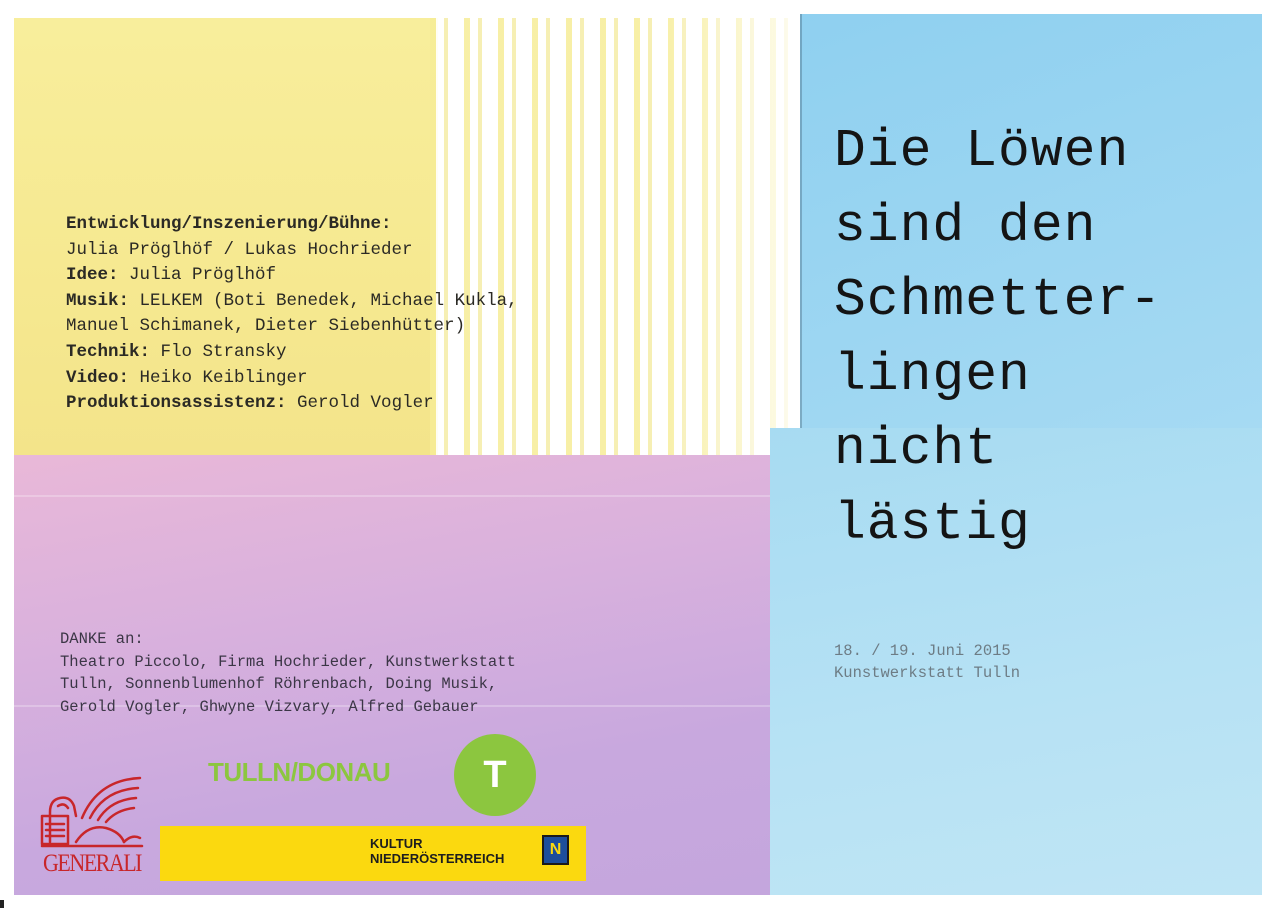 Image resolution: width=1285 pixels, height=910 pixels. What do you see at coordinates (92, 275) in the screenshot?
I see `credits-idee-label: Idee:` at bounding box center [92, 275].